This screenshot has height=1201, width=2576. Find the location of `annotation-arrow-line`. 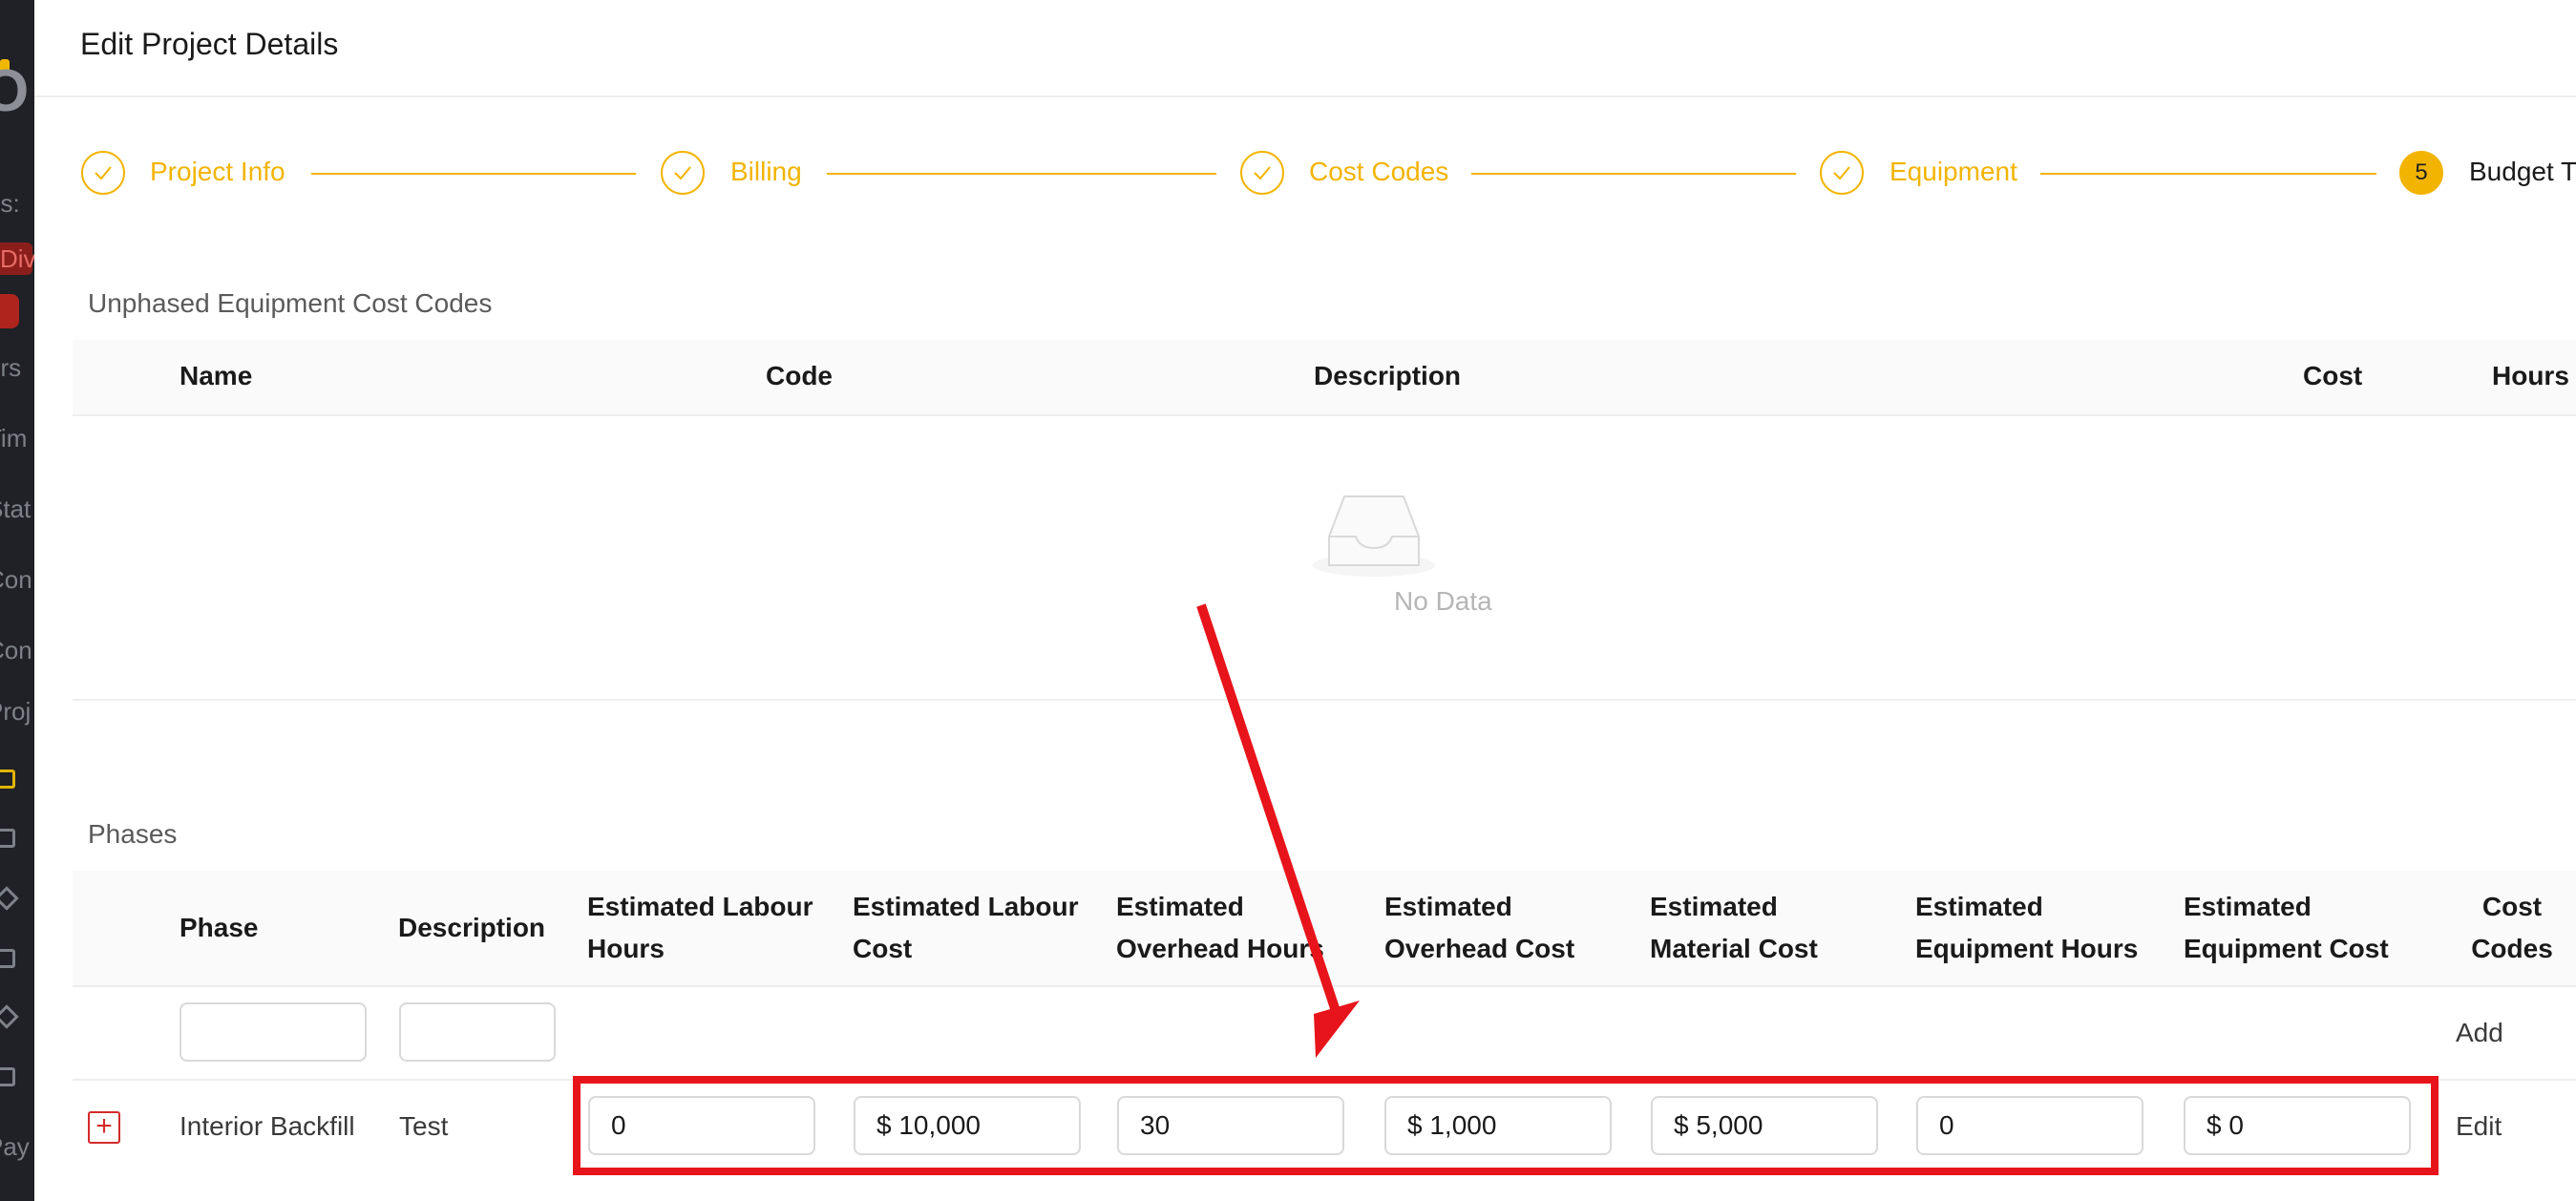

annotation-arrow-line is located at coordinates (1268, 809).